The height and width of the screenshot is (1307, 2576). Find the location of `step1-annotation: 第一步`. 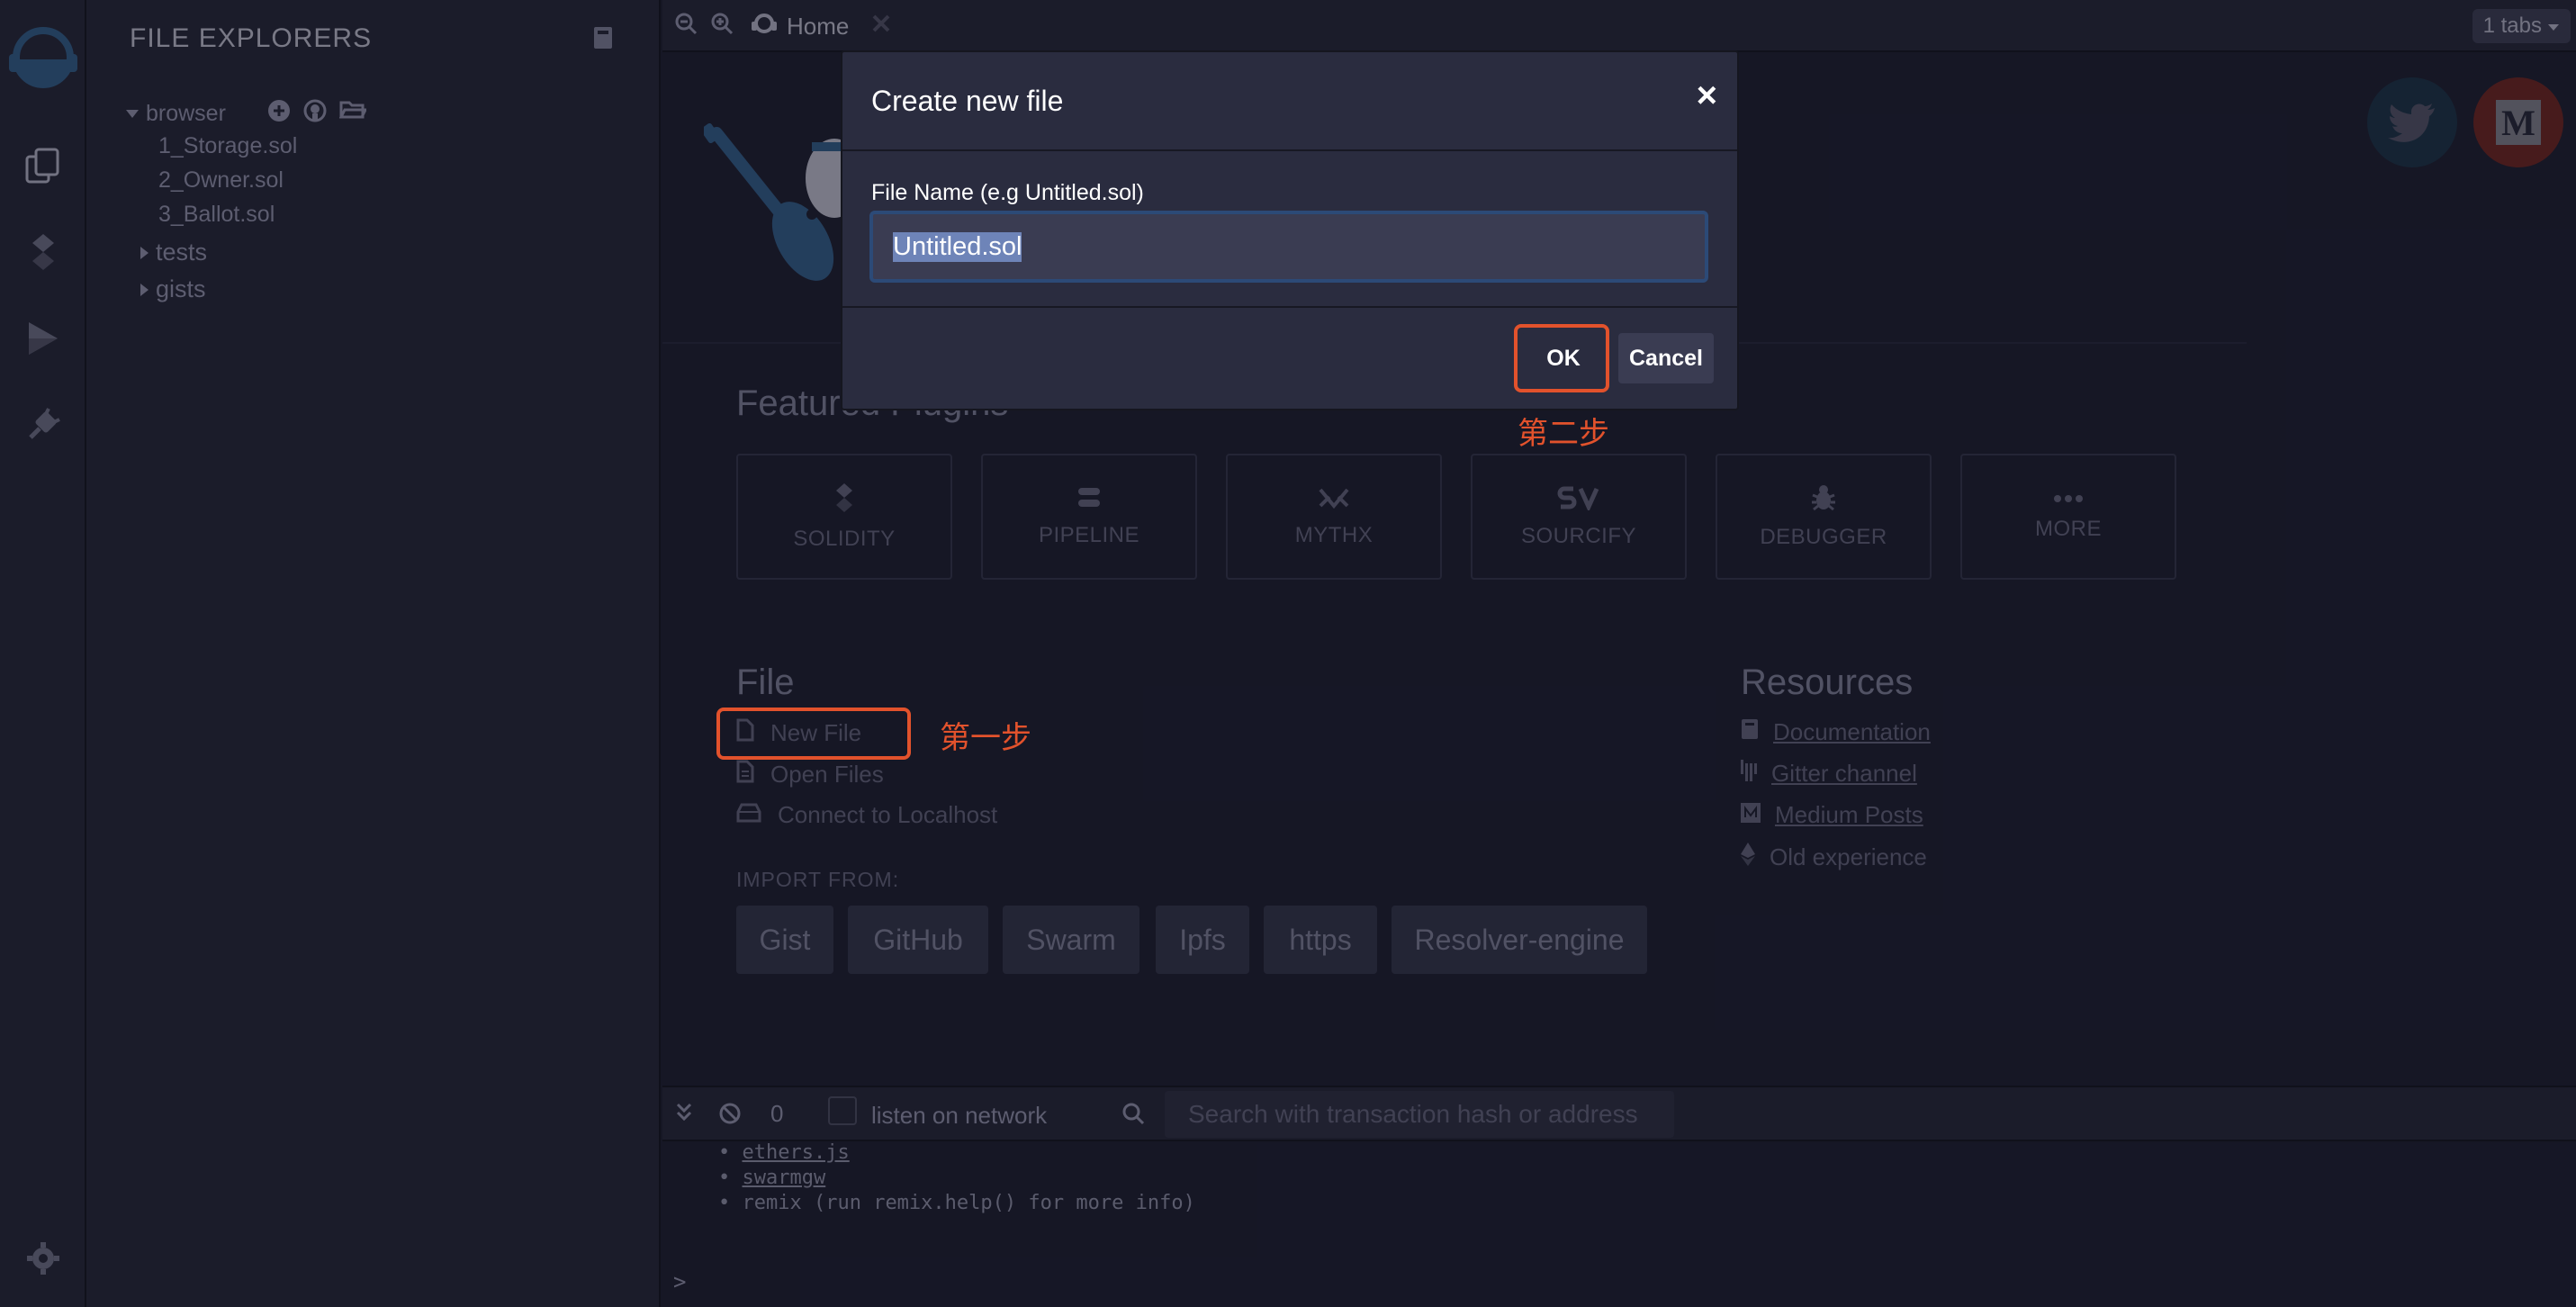

step1-annotation: 第一步 is located at coordinates (985, 738).